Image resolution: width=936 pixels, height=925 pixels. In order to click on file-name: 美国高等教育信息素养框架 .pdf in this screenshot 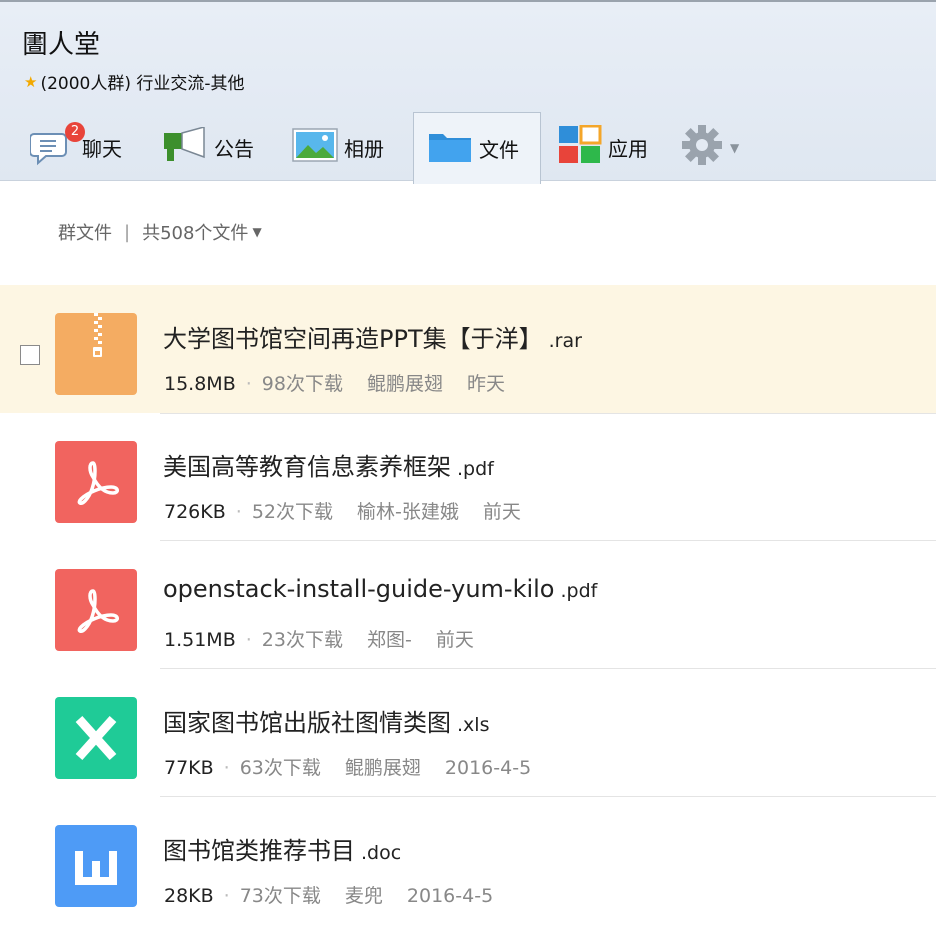, I will do `click(328, 464)`.